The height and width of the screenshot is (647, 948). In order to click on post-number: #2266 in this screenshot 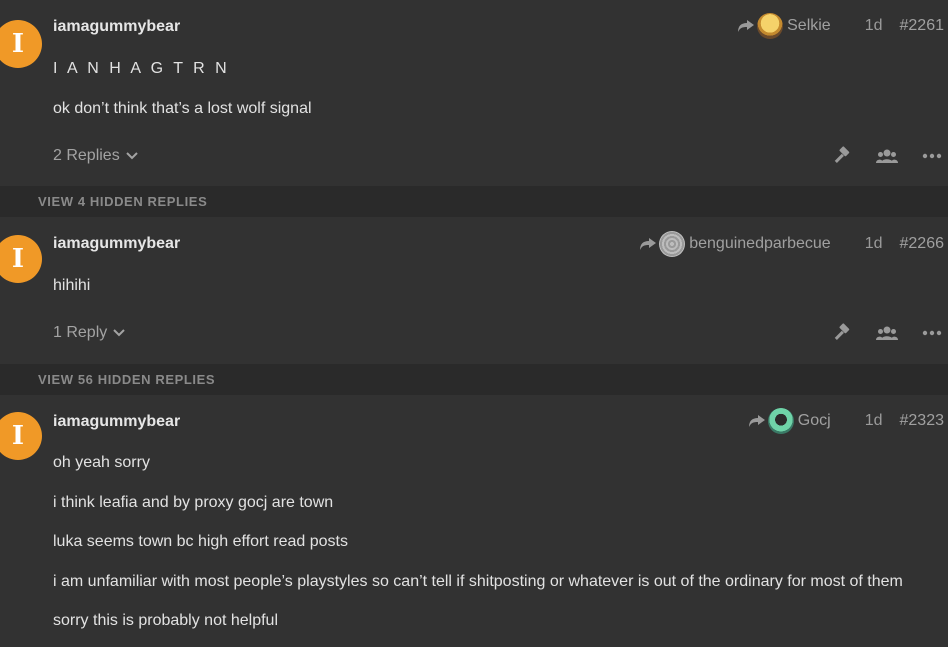, I will do `click(922, 244)`.